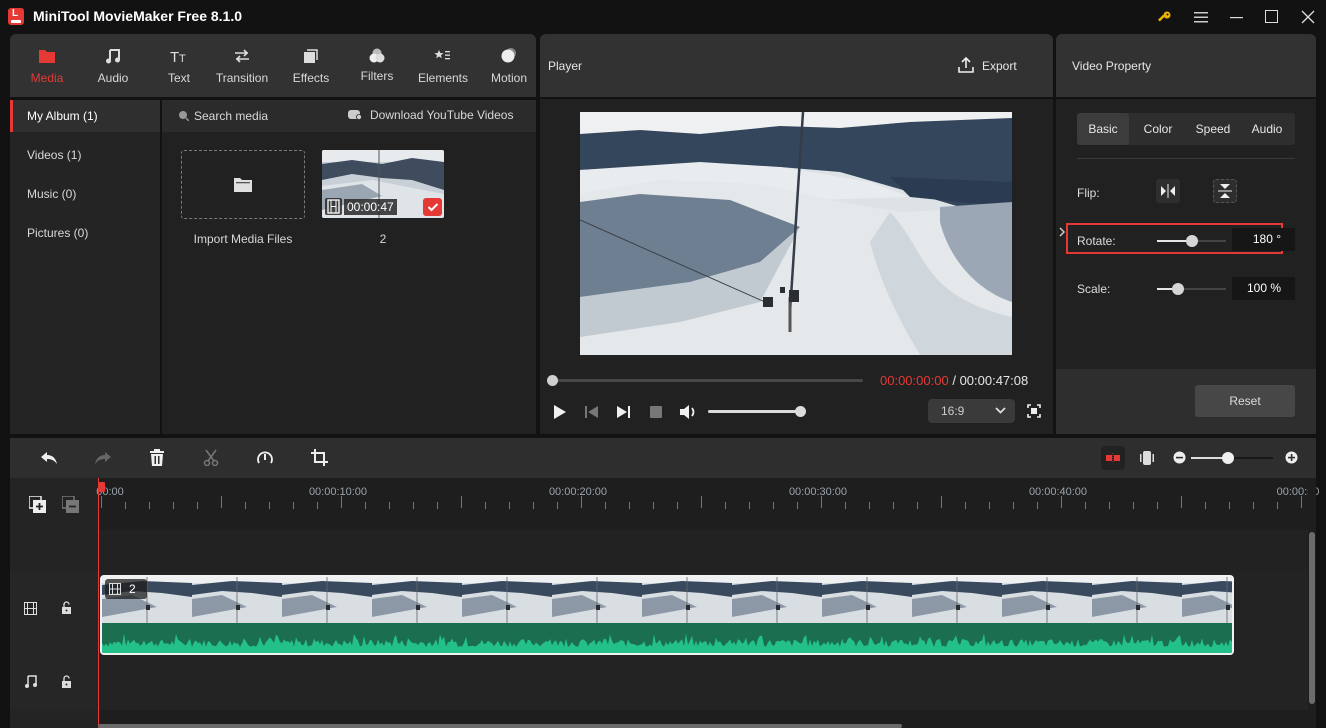 Image resolution: width=1326 pixels, height=728 pixels. I want to click on tab-motion: Motion, so click(509, 65).